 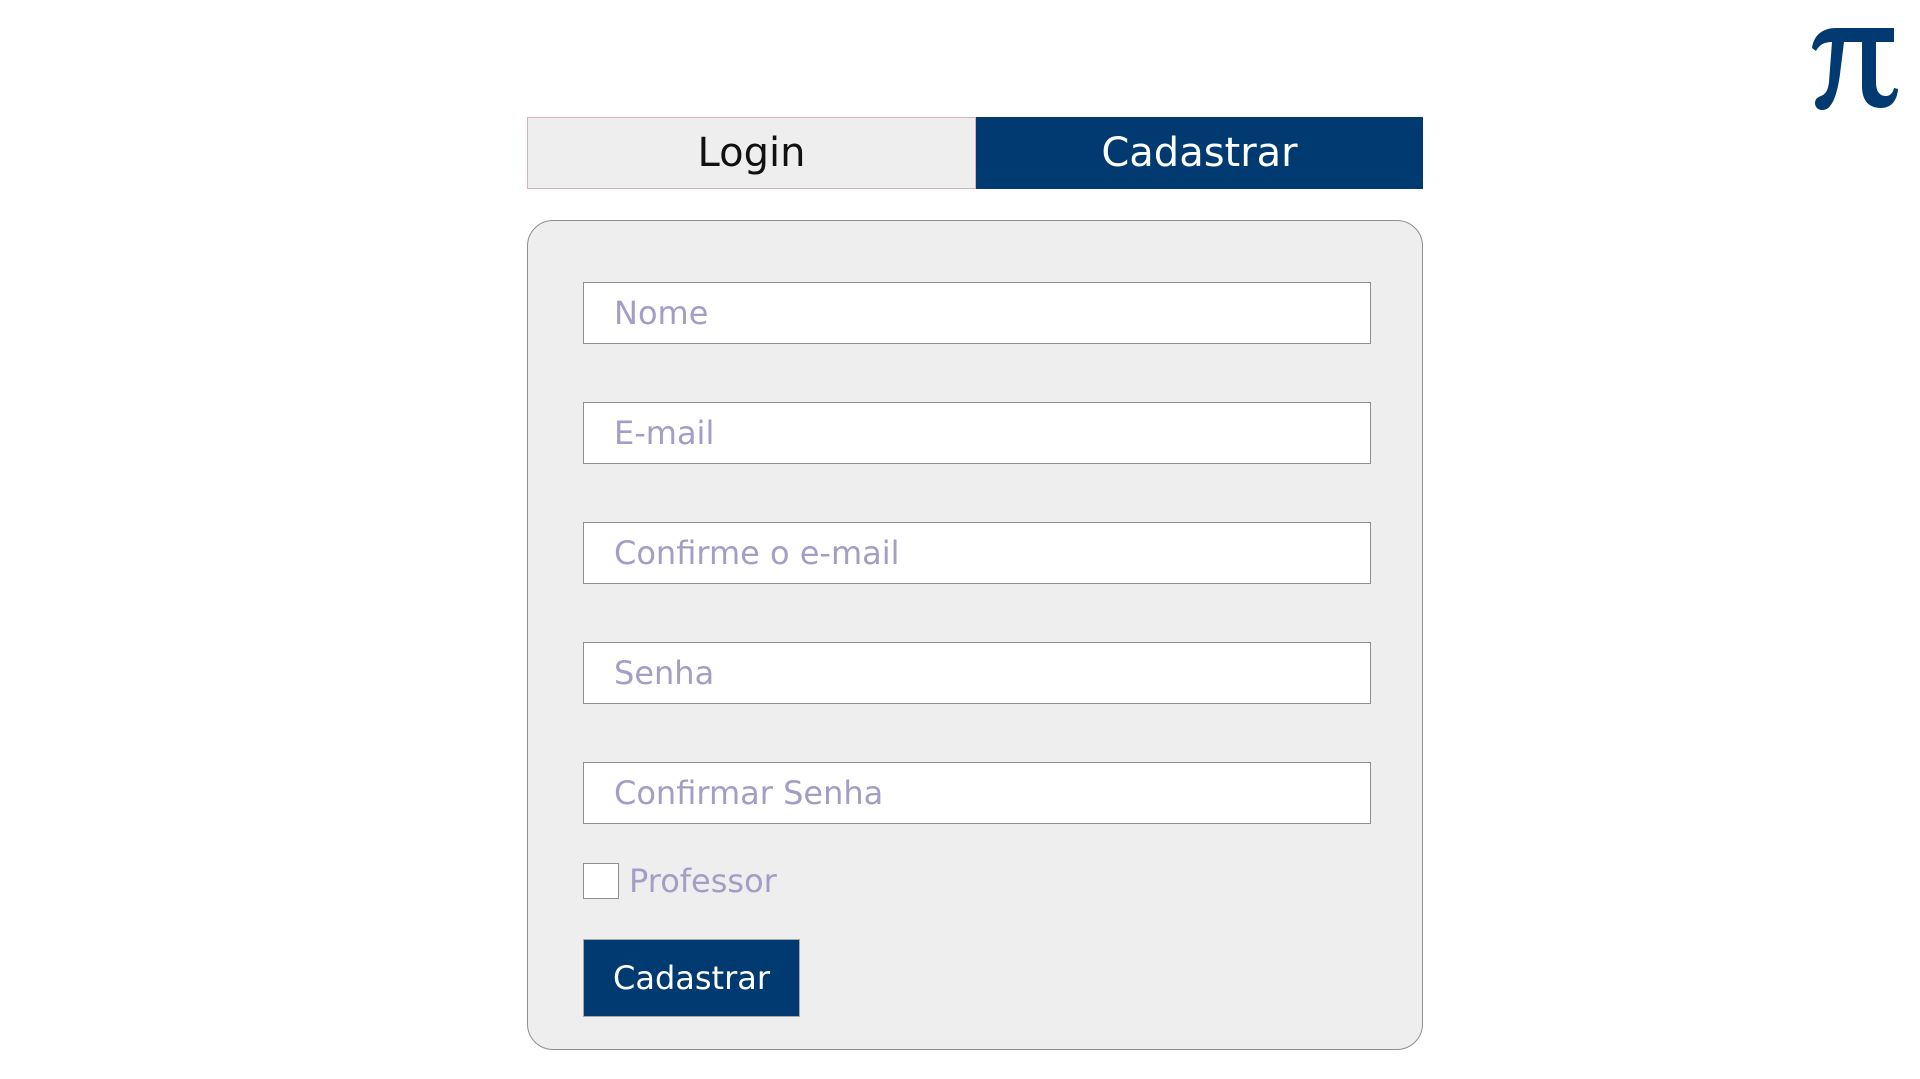 I want to click on name-input, so click(x=977, y=313).